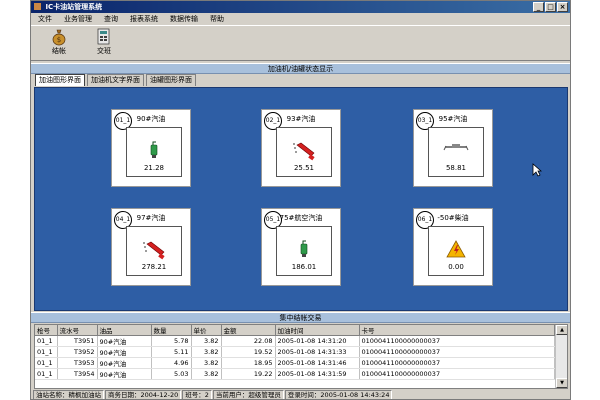 Image resolution: width=600 pixels, height=400 pixels. Describe the element at coordinates (537, 170) in the screenshot. I see `mouse-cursor-icon` at that location.